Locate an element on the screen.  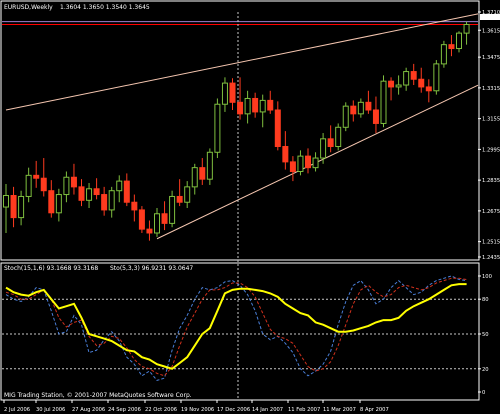
stoch-tick-label: 0 is located at coordinates (483, 393).